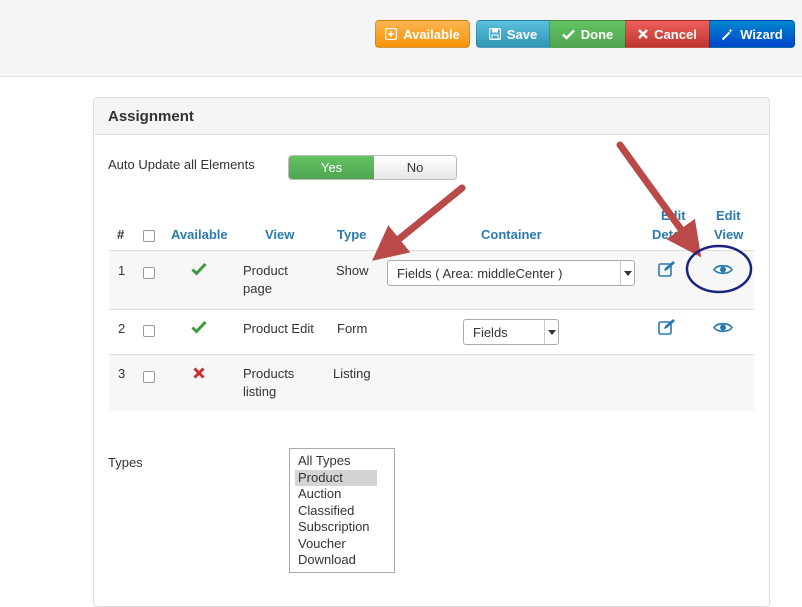 The height and width of the screenshot is (607, 802). I want to click on done-button: Done, so click(587, 34).